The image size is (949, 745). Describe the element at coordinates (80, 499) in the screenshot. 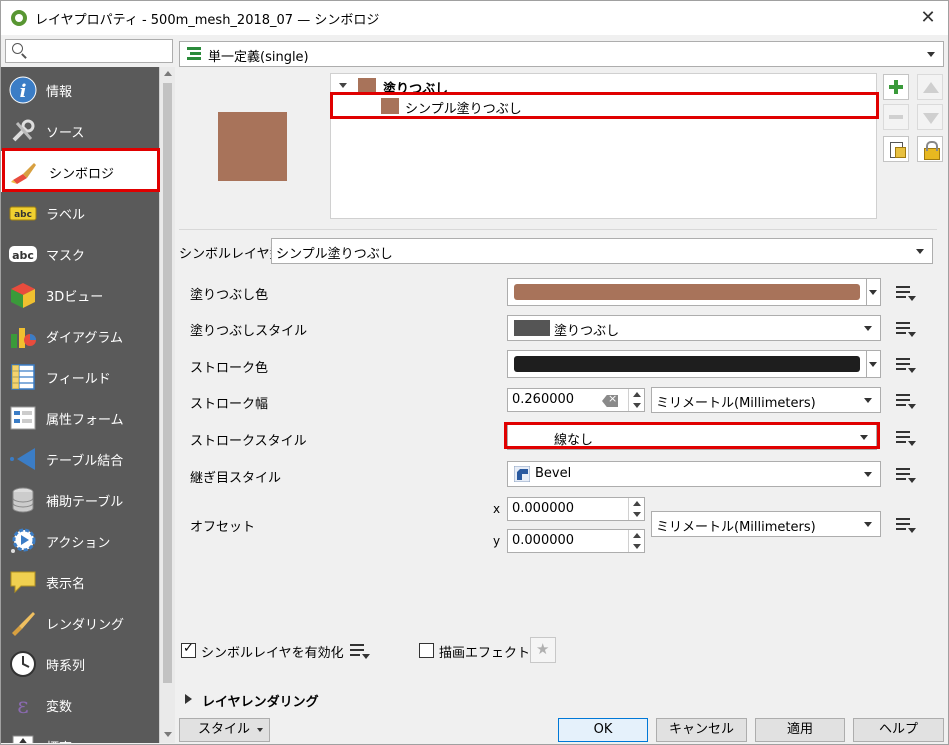

I see `sidebar-item-auxiliary-storage: 補助テーブル` at that location.